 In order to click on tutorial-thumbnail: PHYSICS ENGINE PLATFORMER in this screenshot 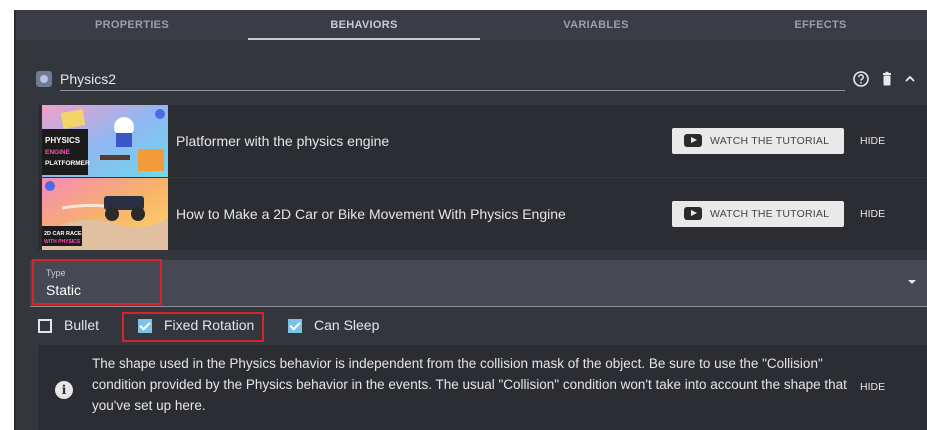, I will do `click(105, 141)`.